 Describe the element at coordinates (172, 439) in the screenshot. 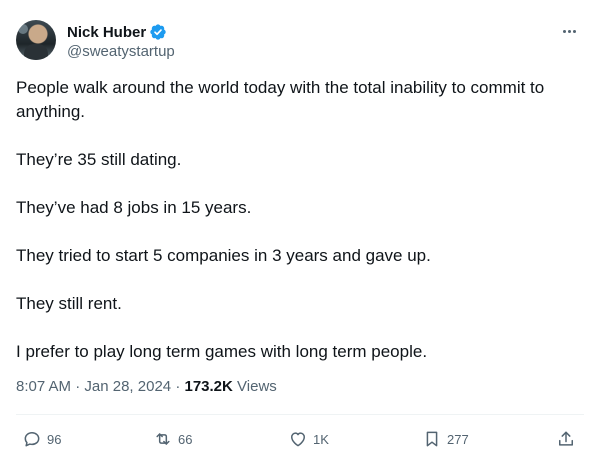

I see `repost-button: 66` at that location.